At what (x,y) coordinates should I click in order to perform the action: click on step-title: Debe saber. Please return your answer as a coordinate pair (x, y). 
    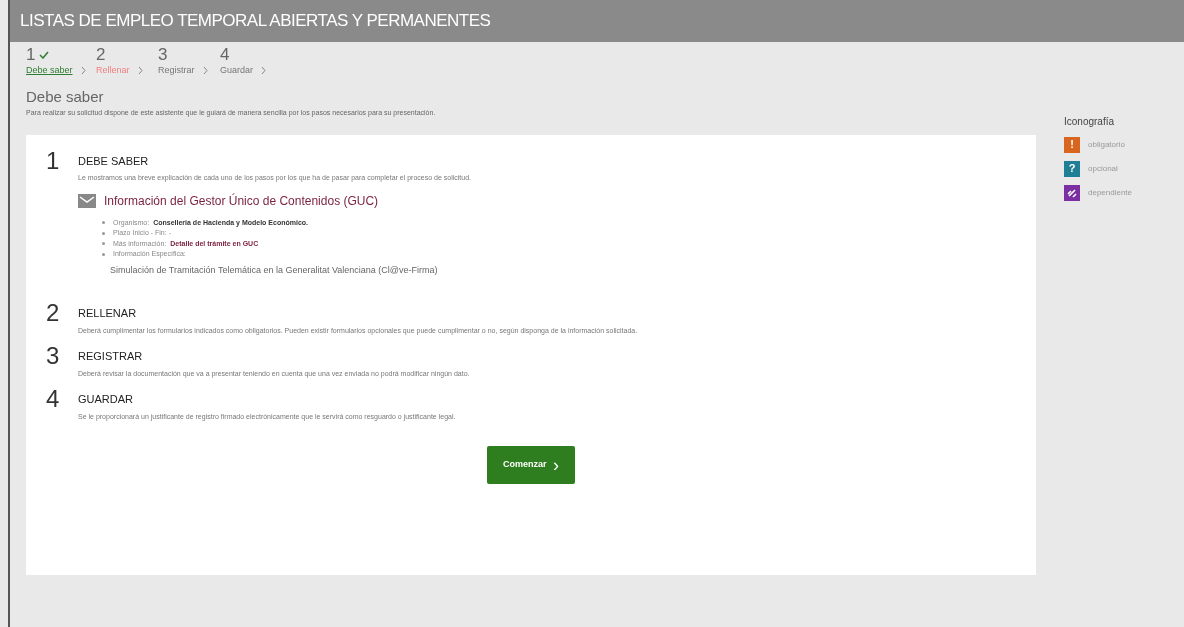
    Looking at the image, I should click on (65, 96).